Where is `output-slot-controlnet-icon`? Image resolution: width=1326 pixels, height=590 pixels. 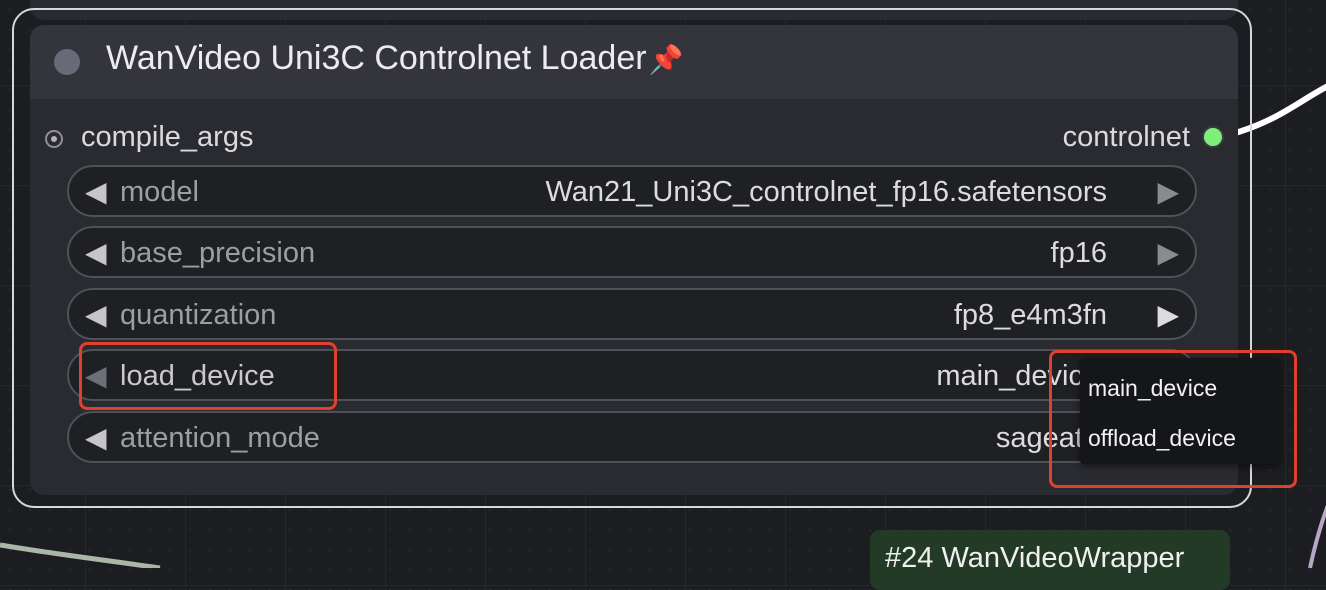 output-slot-controlnet-icon is located at coordinates (1213, 137).